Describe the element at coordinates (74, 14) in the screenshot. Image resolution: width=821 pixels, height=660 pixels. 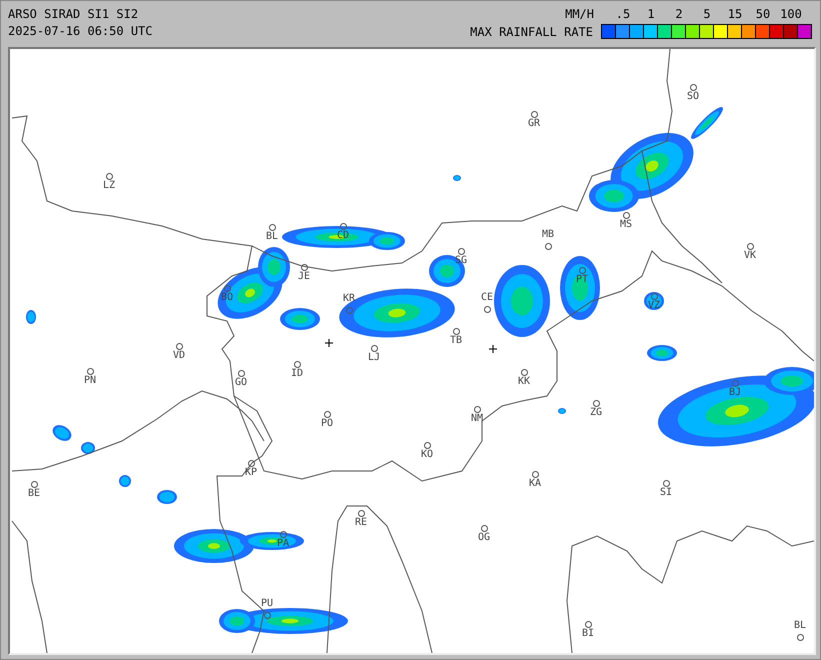
I see `radar-title: ARSO SIRAD SI1 SI2` at that location.